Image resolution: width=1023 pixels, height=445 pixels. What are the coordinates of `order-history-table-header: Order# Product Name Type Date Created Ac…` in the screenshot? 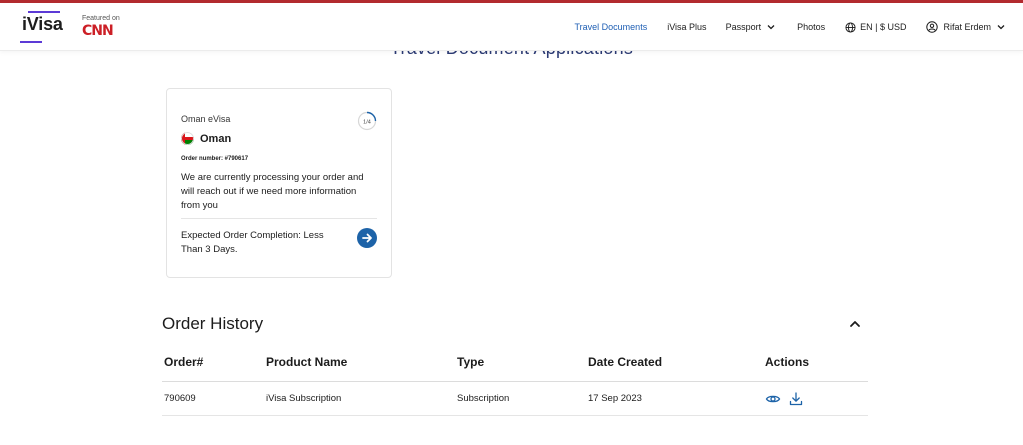 It's located at (515, 367).